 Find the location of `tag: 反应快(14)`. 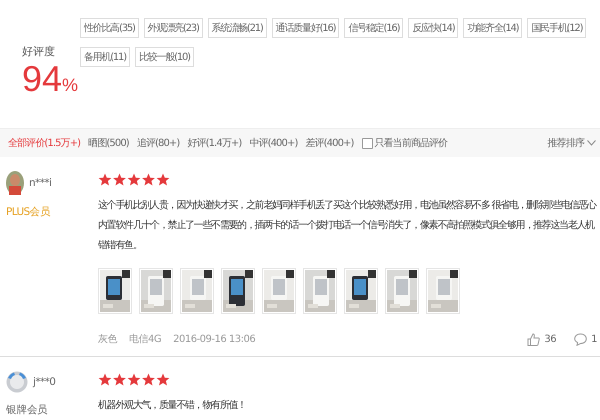

tag: 反应快(14) is located at coordinates (433, 28).